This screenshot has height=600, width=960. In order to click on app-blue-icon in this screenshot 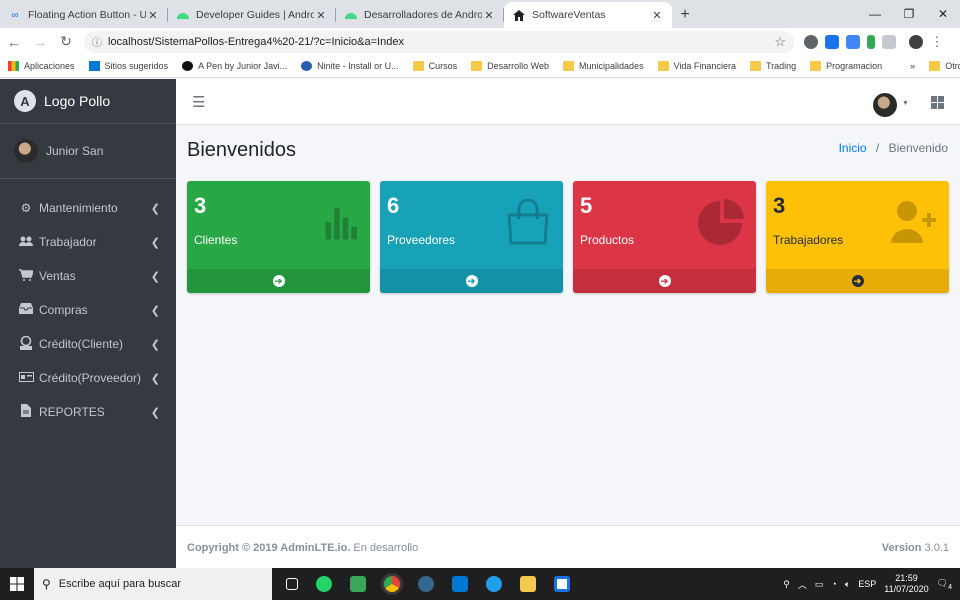, I will do `click(562, 584)`.